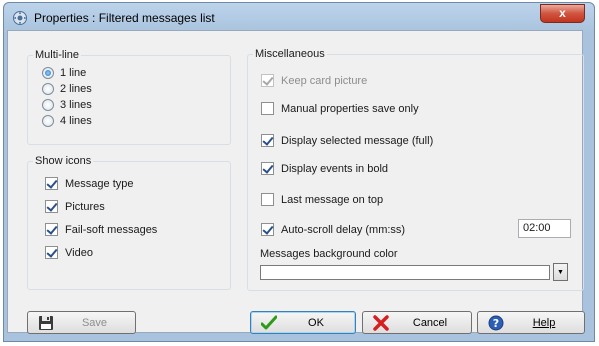  What do you see at coordinates (76, 105) in the screenshot?
I see `radio-label: 3 lines` at bounding box center [76, 105].